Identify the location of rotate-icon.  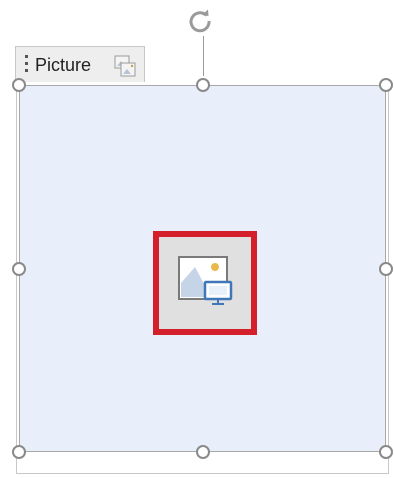
(200, 21).